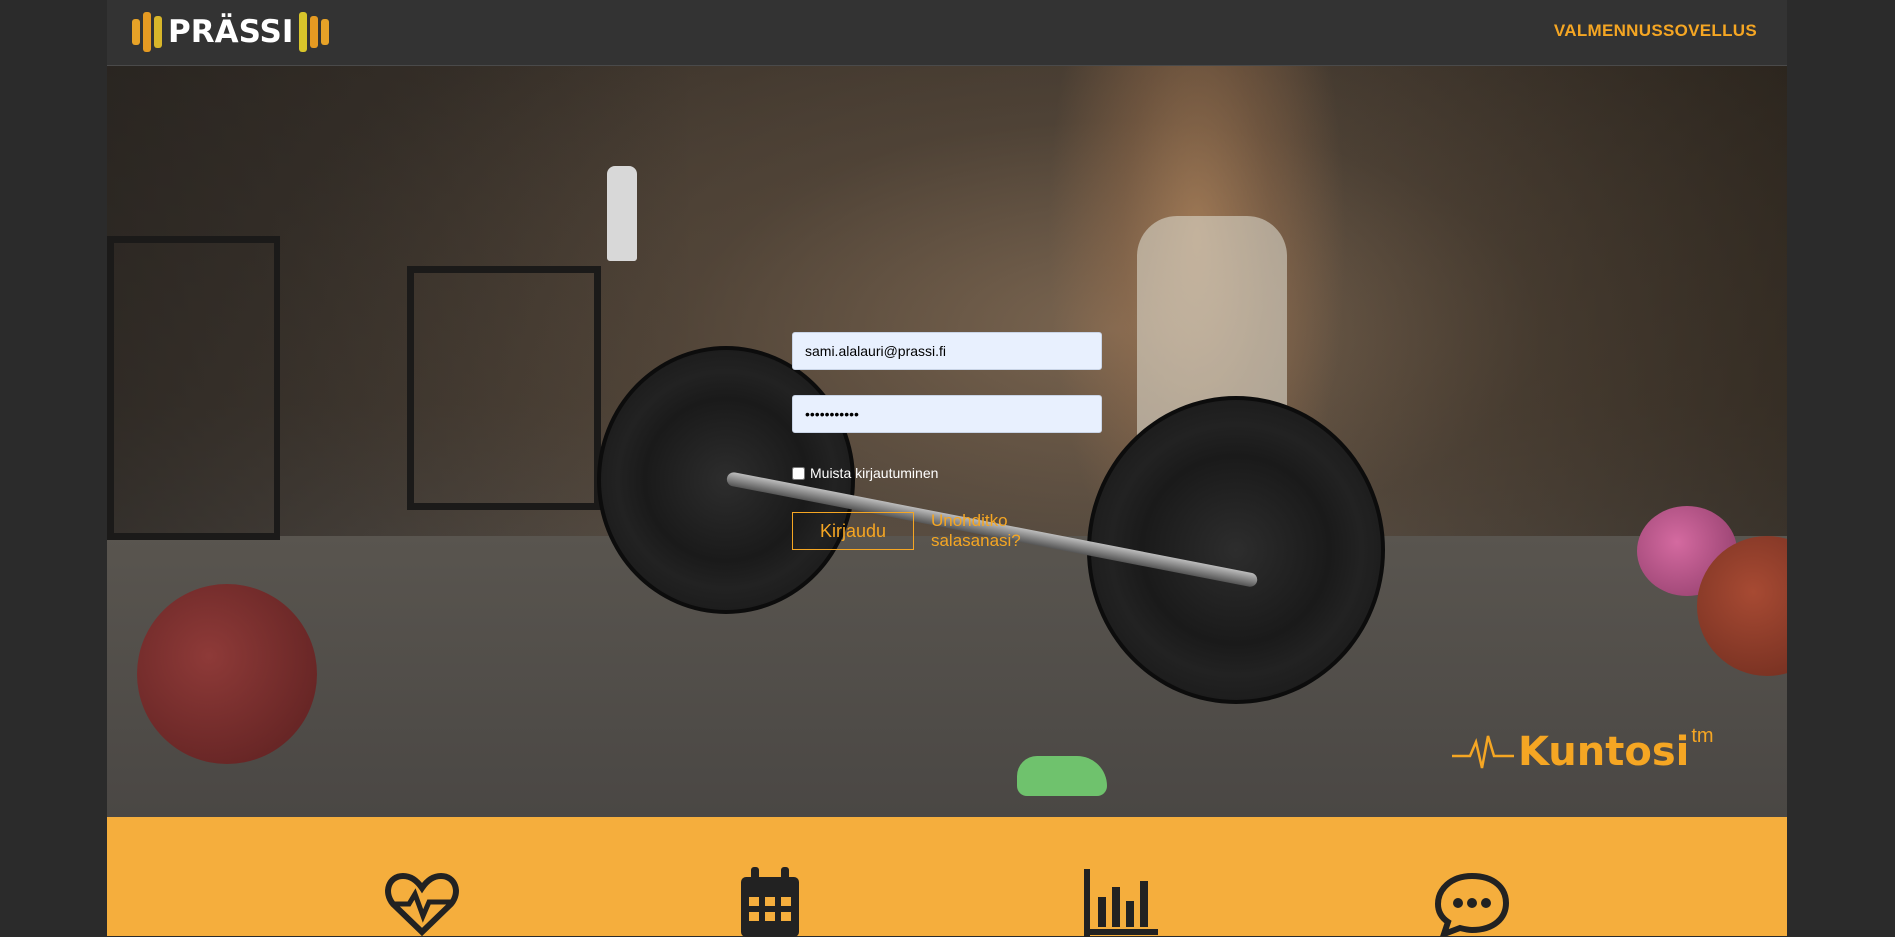 The height and width of the screenshot is (937, 1895). What do you see at coordinates (1483, 752) in the screenshot?
I see `heartbeat-line-icon` at bounding box center [1483, 752].